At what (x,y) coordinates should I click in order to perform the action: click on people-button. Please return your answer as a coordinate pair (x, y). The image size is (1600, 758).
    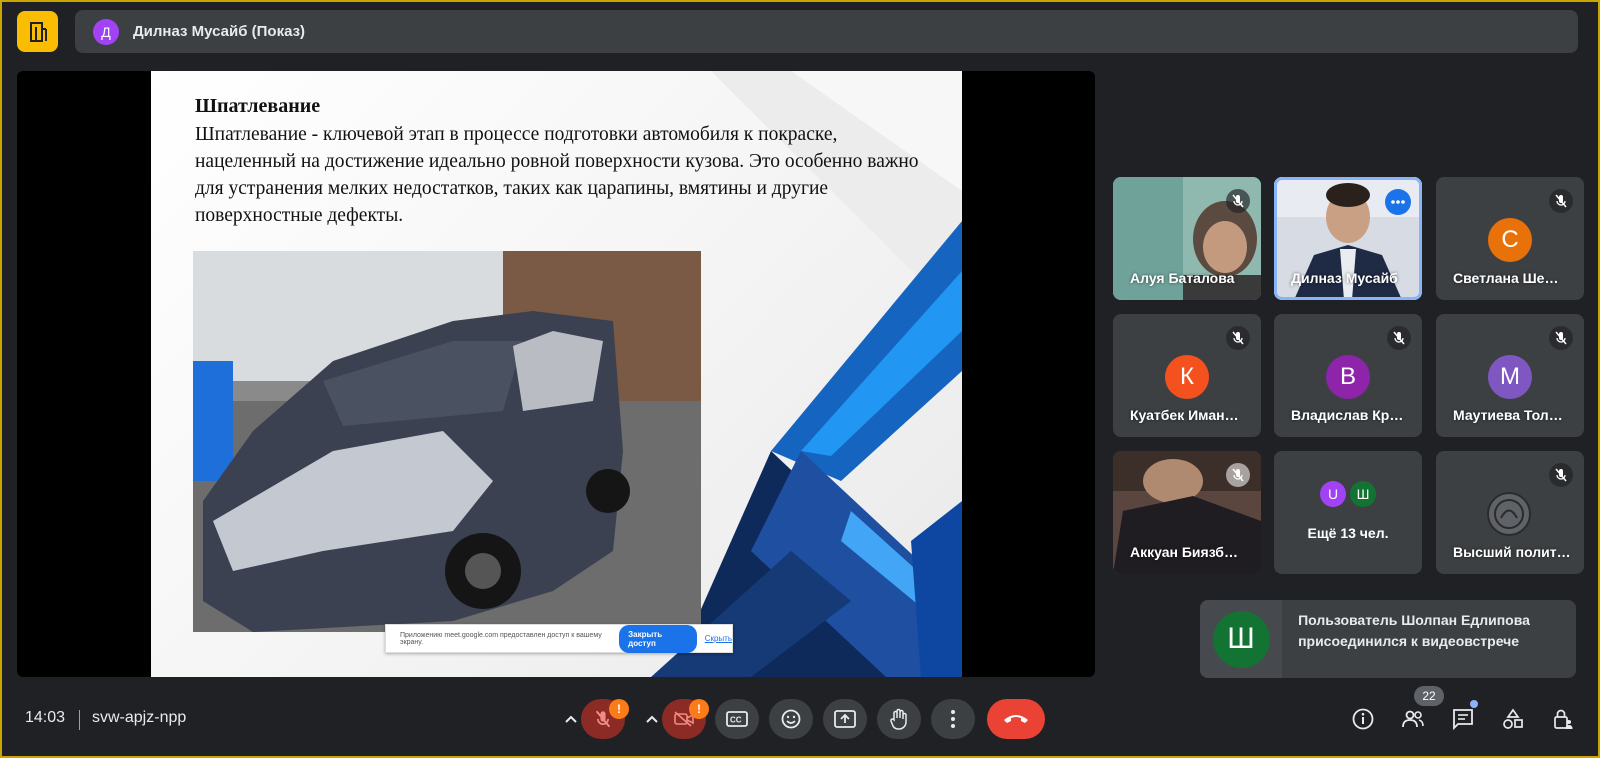
    Looking at the image, I should click on (1413, 719).